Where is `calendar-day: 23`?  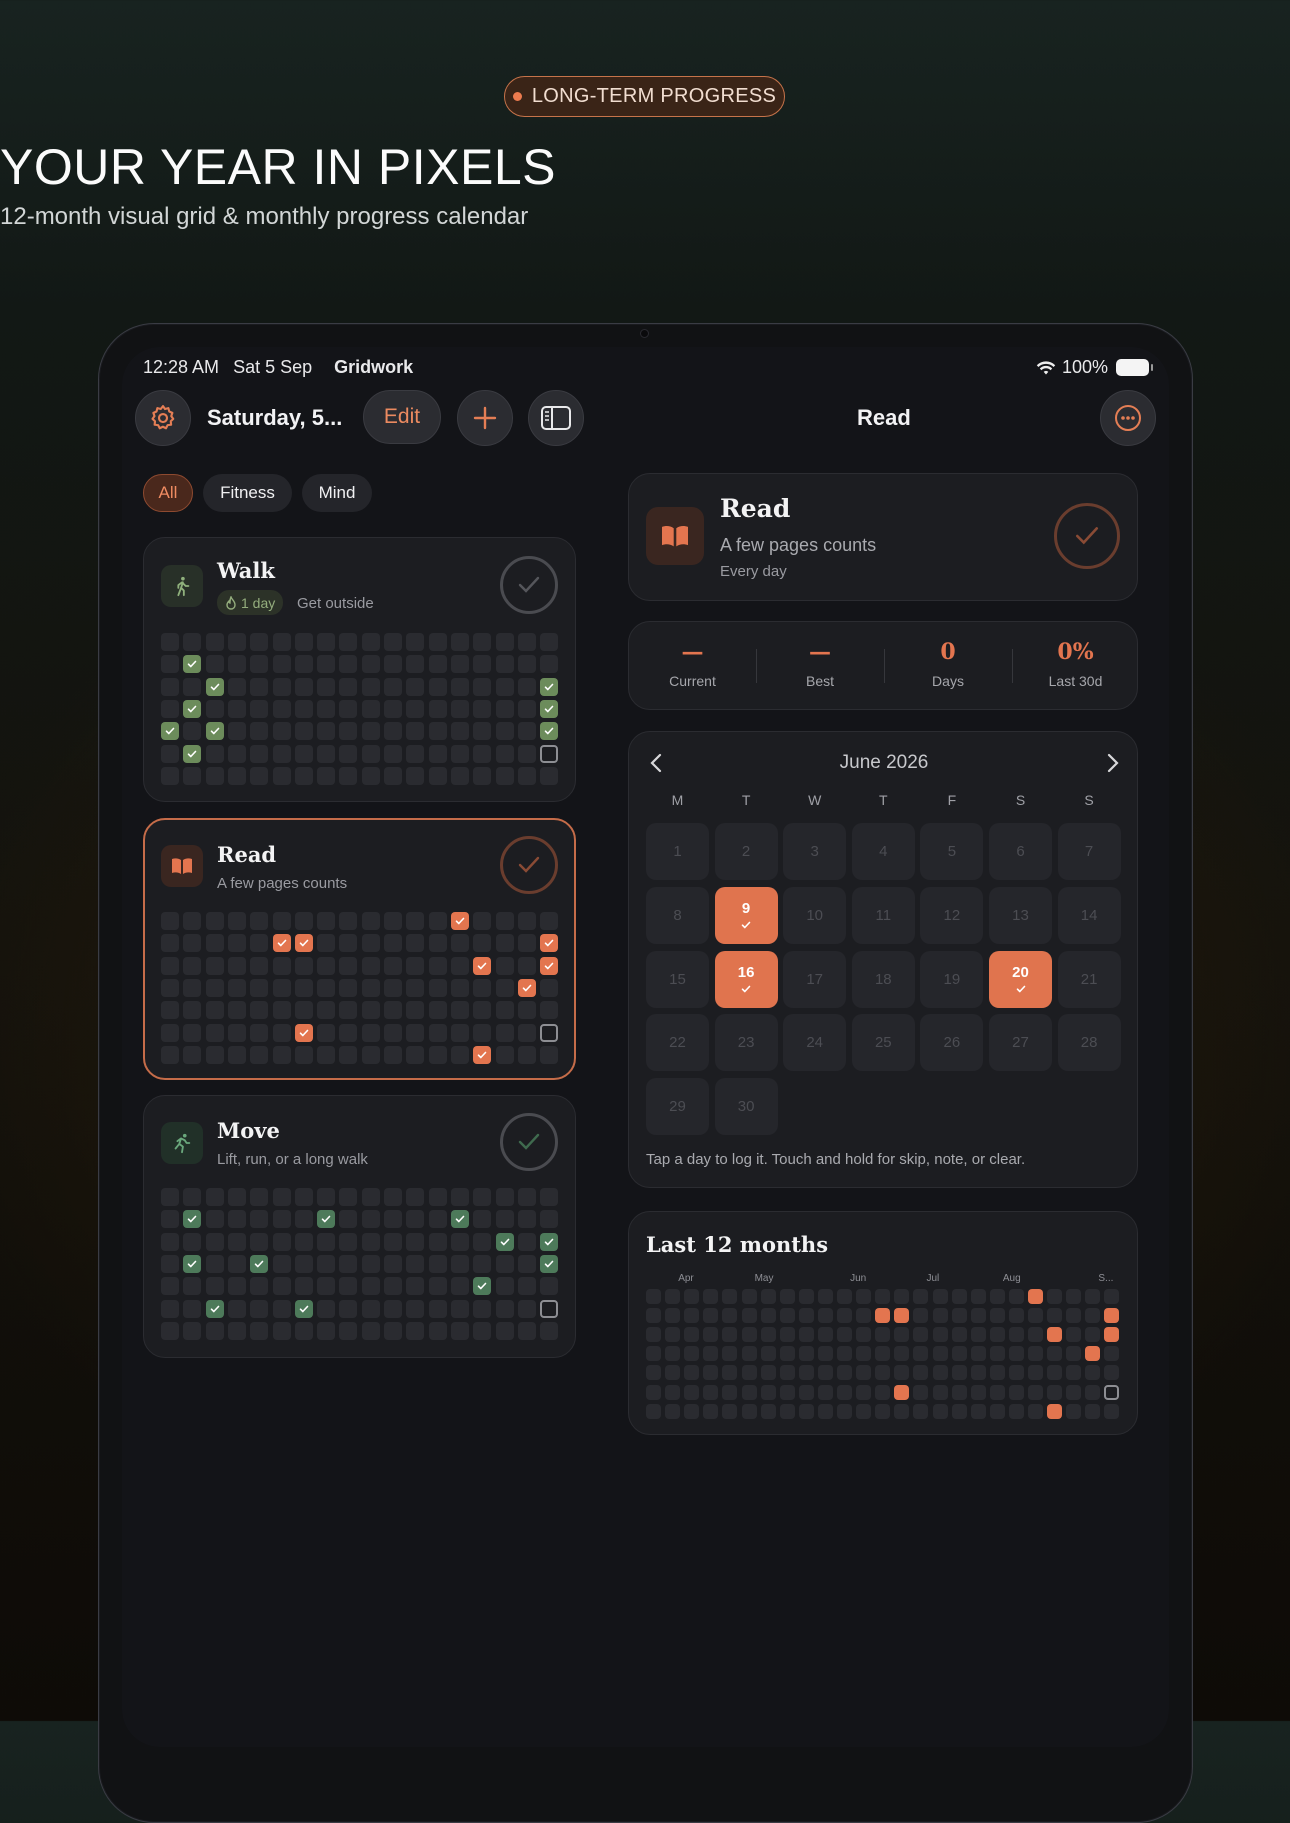 calendar-day: 23 is located at coordinates (746, 1043).